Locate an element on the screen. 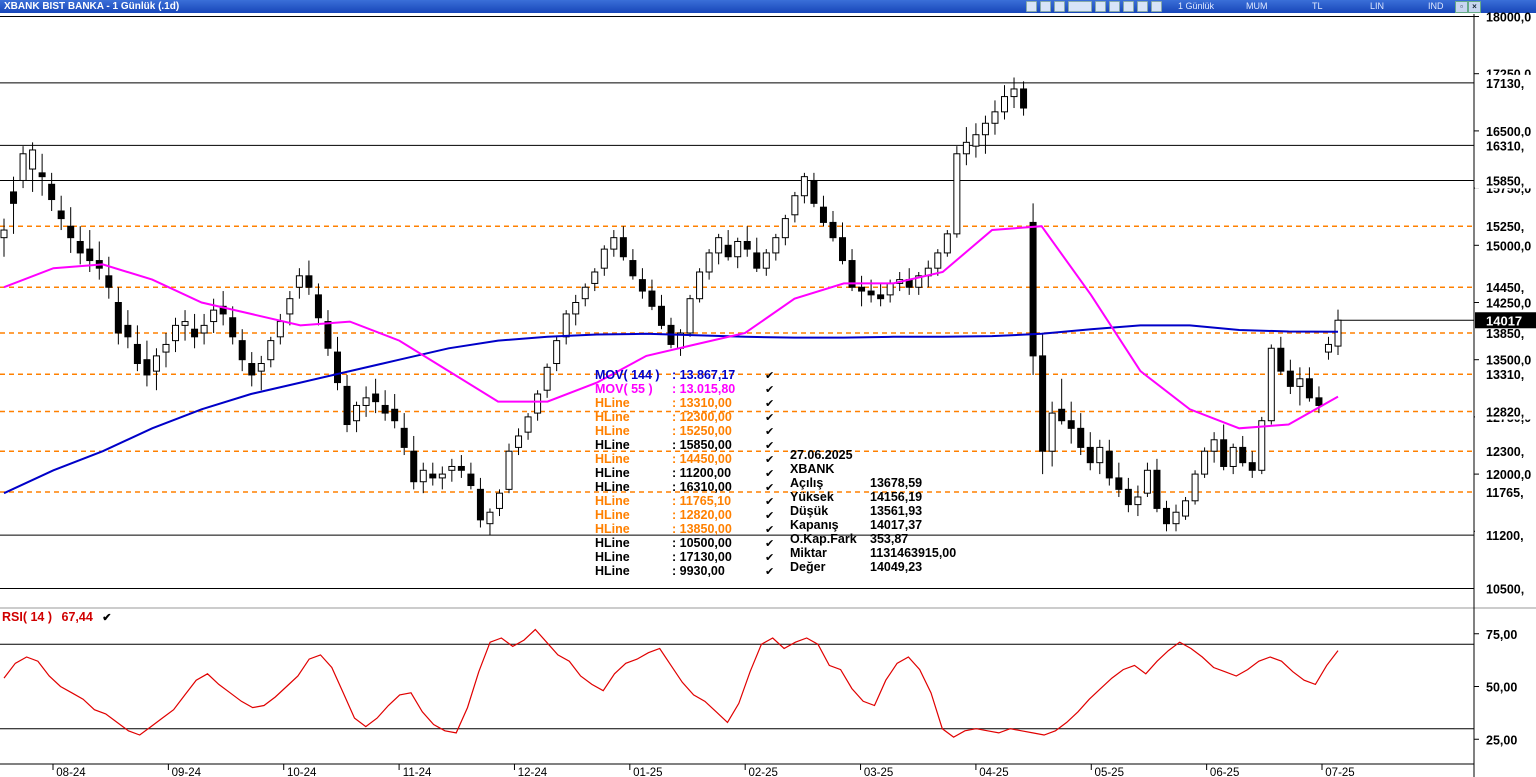 The height and width of the screenshot is (777, 1536). rsi-label: RSI( 14 ) is located at coordinates (27, 617).